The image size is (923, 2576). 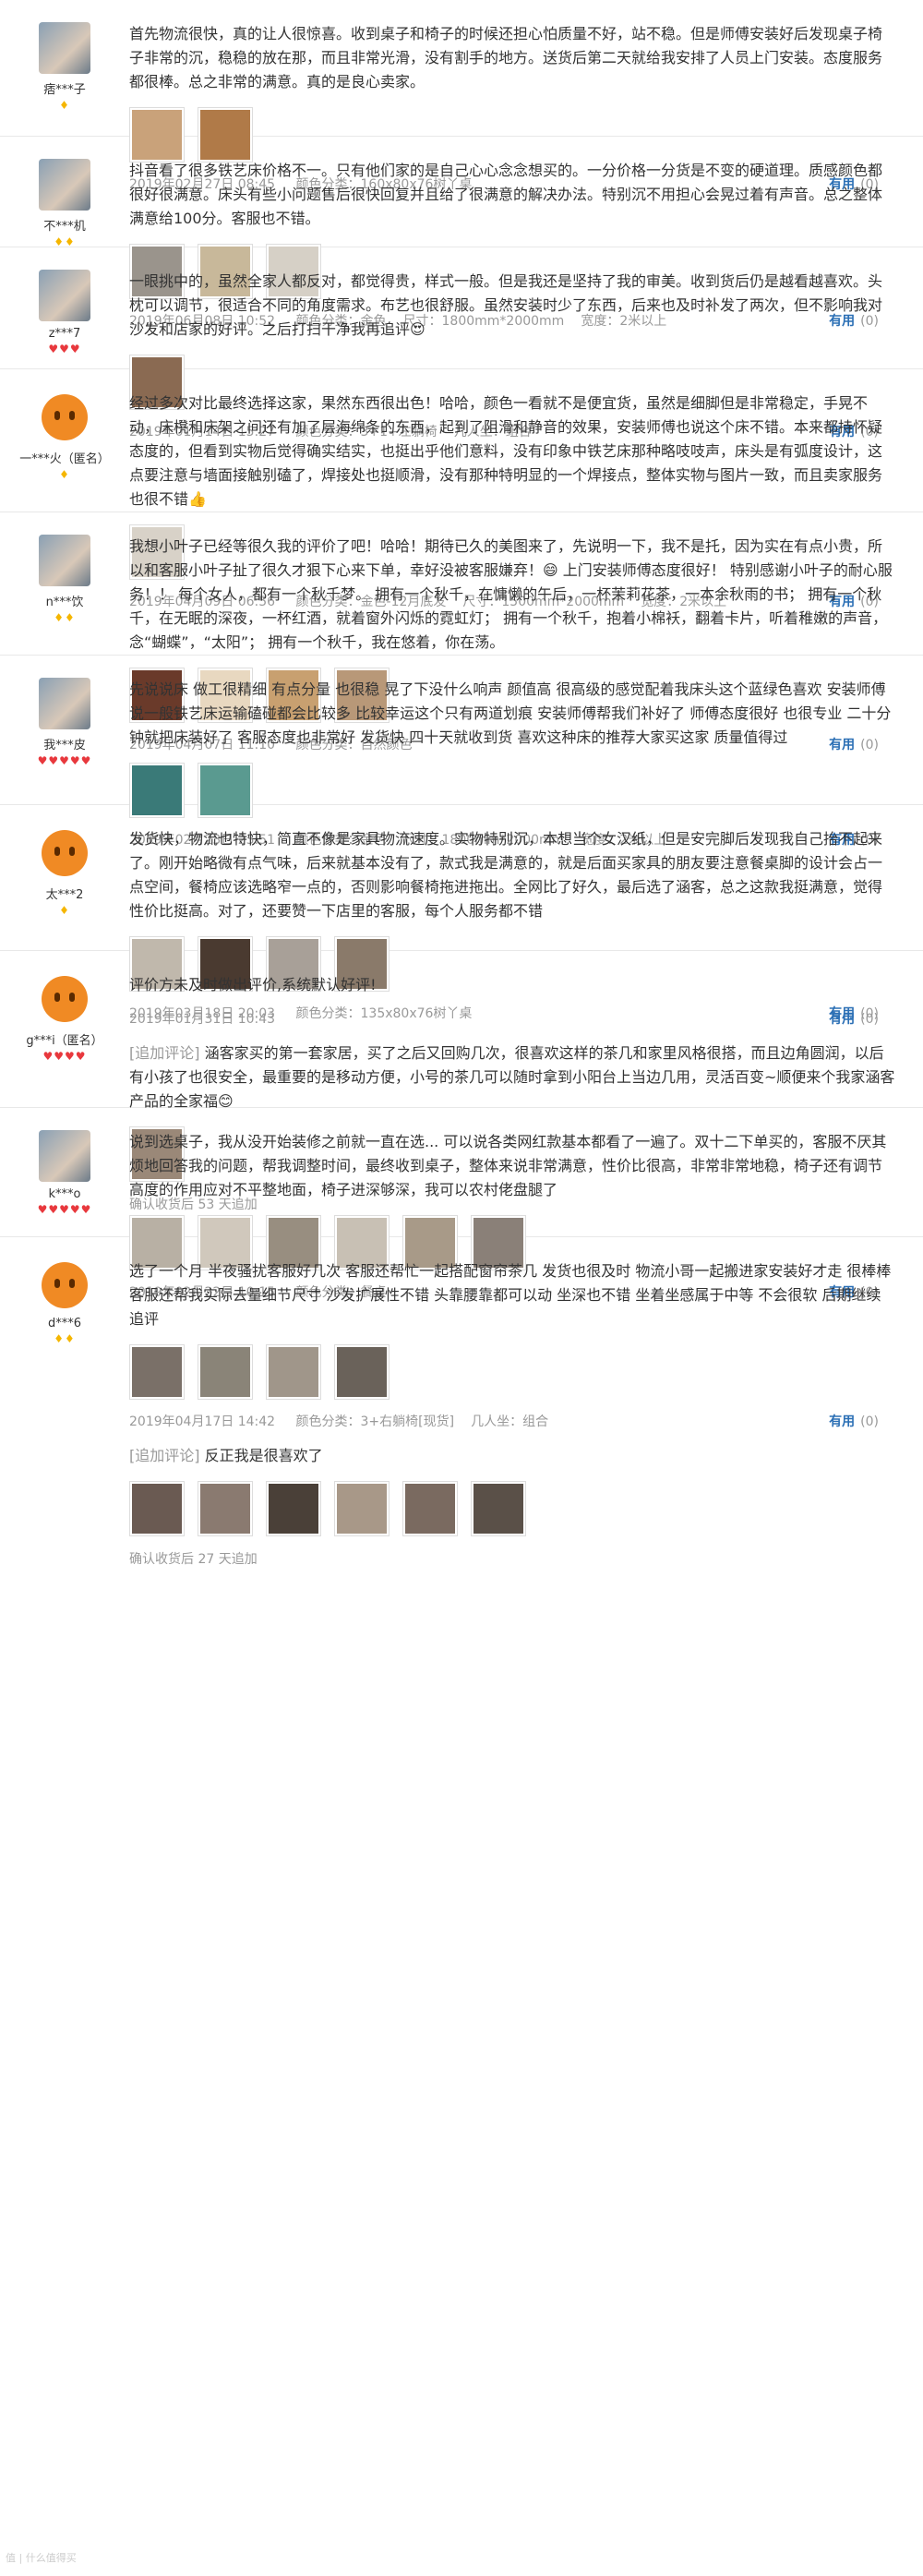 I want to click on review-date: 2019年04月17日 14:42, so click(x=202, y=1421).